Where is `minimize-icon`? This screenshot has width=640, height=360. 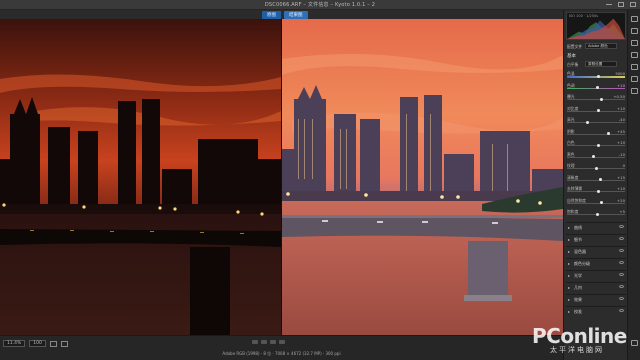
minimize-icon is located at coordinates (609, 3).